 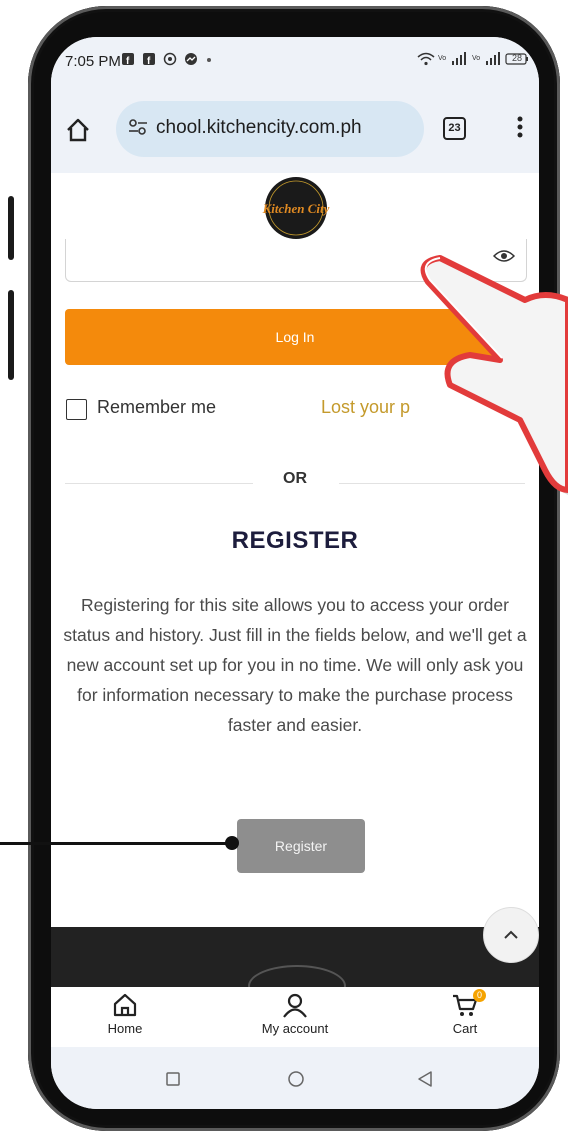 What do you see at coordinates (494, 375) in the screenshot?
I see `pointing-hand-icon` at bounding box center [494, 375].